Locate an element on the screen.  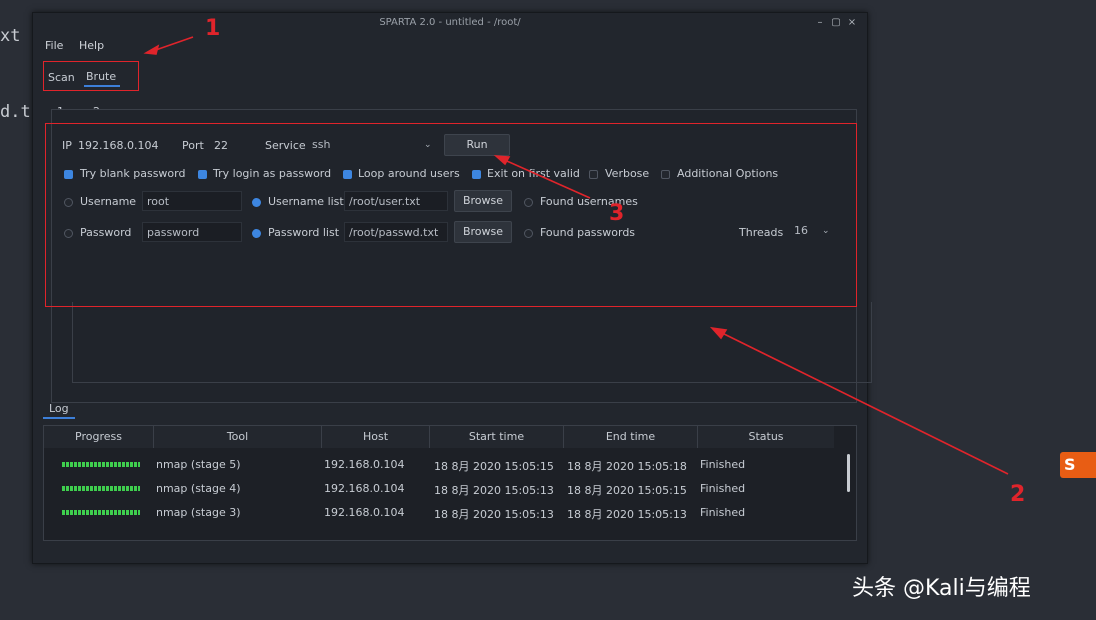
annotation-number-2: 2 is located at coordinates (1018, 494).